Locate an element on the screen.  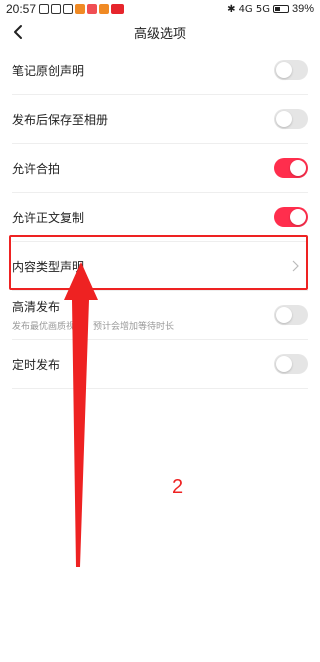
network-label: 4G 5G is located at coordinates (254, 9).